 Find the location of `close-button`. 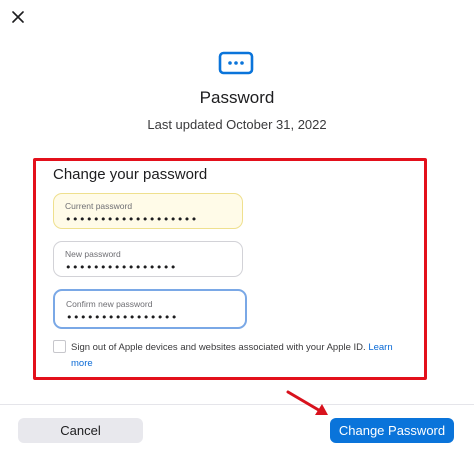

close-button is located at coordinates (18, 17).